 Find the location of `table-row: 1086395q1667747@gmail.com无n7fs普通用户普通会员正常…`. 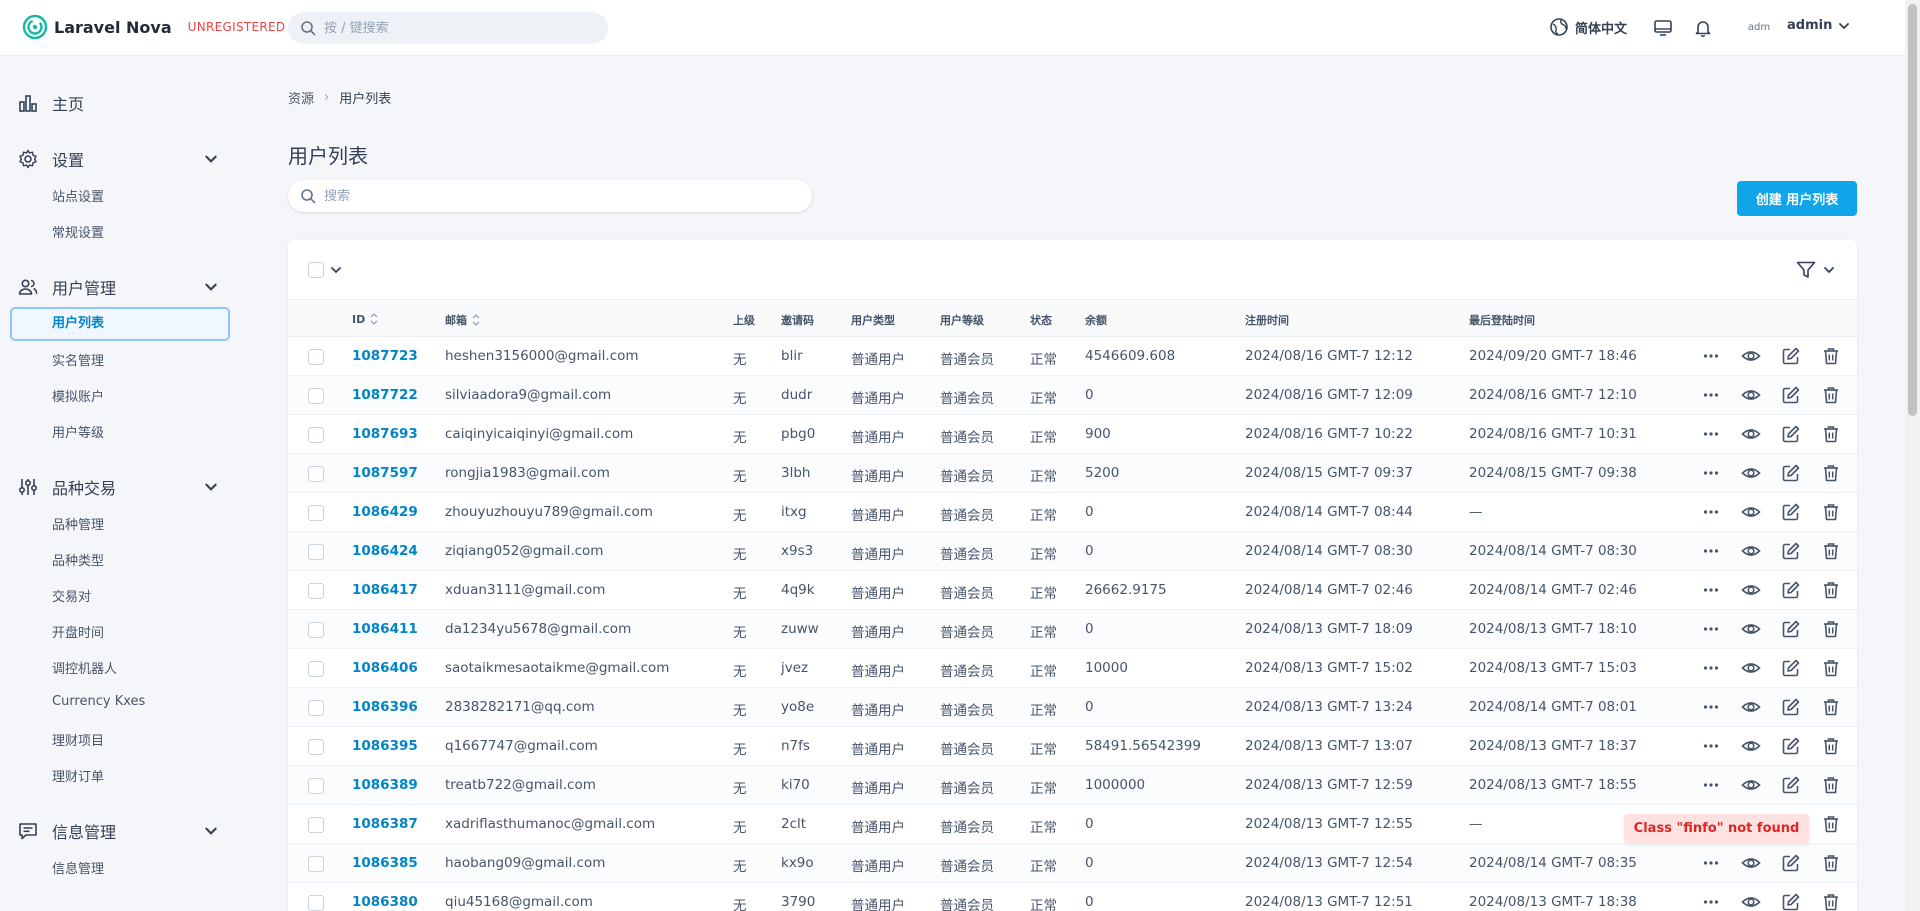

table-row: 1086395q1667747@gmail.com无n7fs普通用户普通会员正常… is located at coordinates (1072, 746).